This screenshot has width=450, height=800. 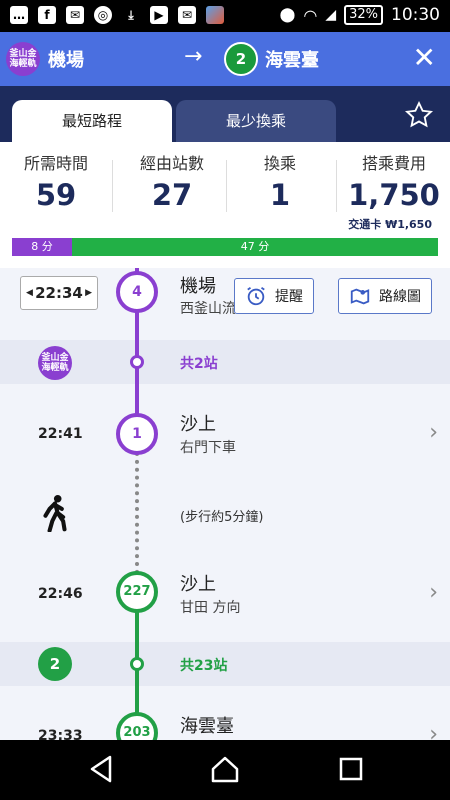 What do you see at coordinates (56, 195) in the screenshot?
I see `stat-value: 59` at bounding box center [56, 195].